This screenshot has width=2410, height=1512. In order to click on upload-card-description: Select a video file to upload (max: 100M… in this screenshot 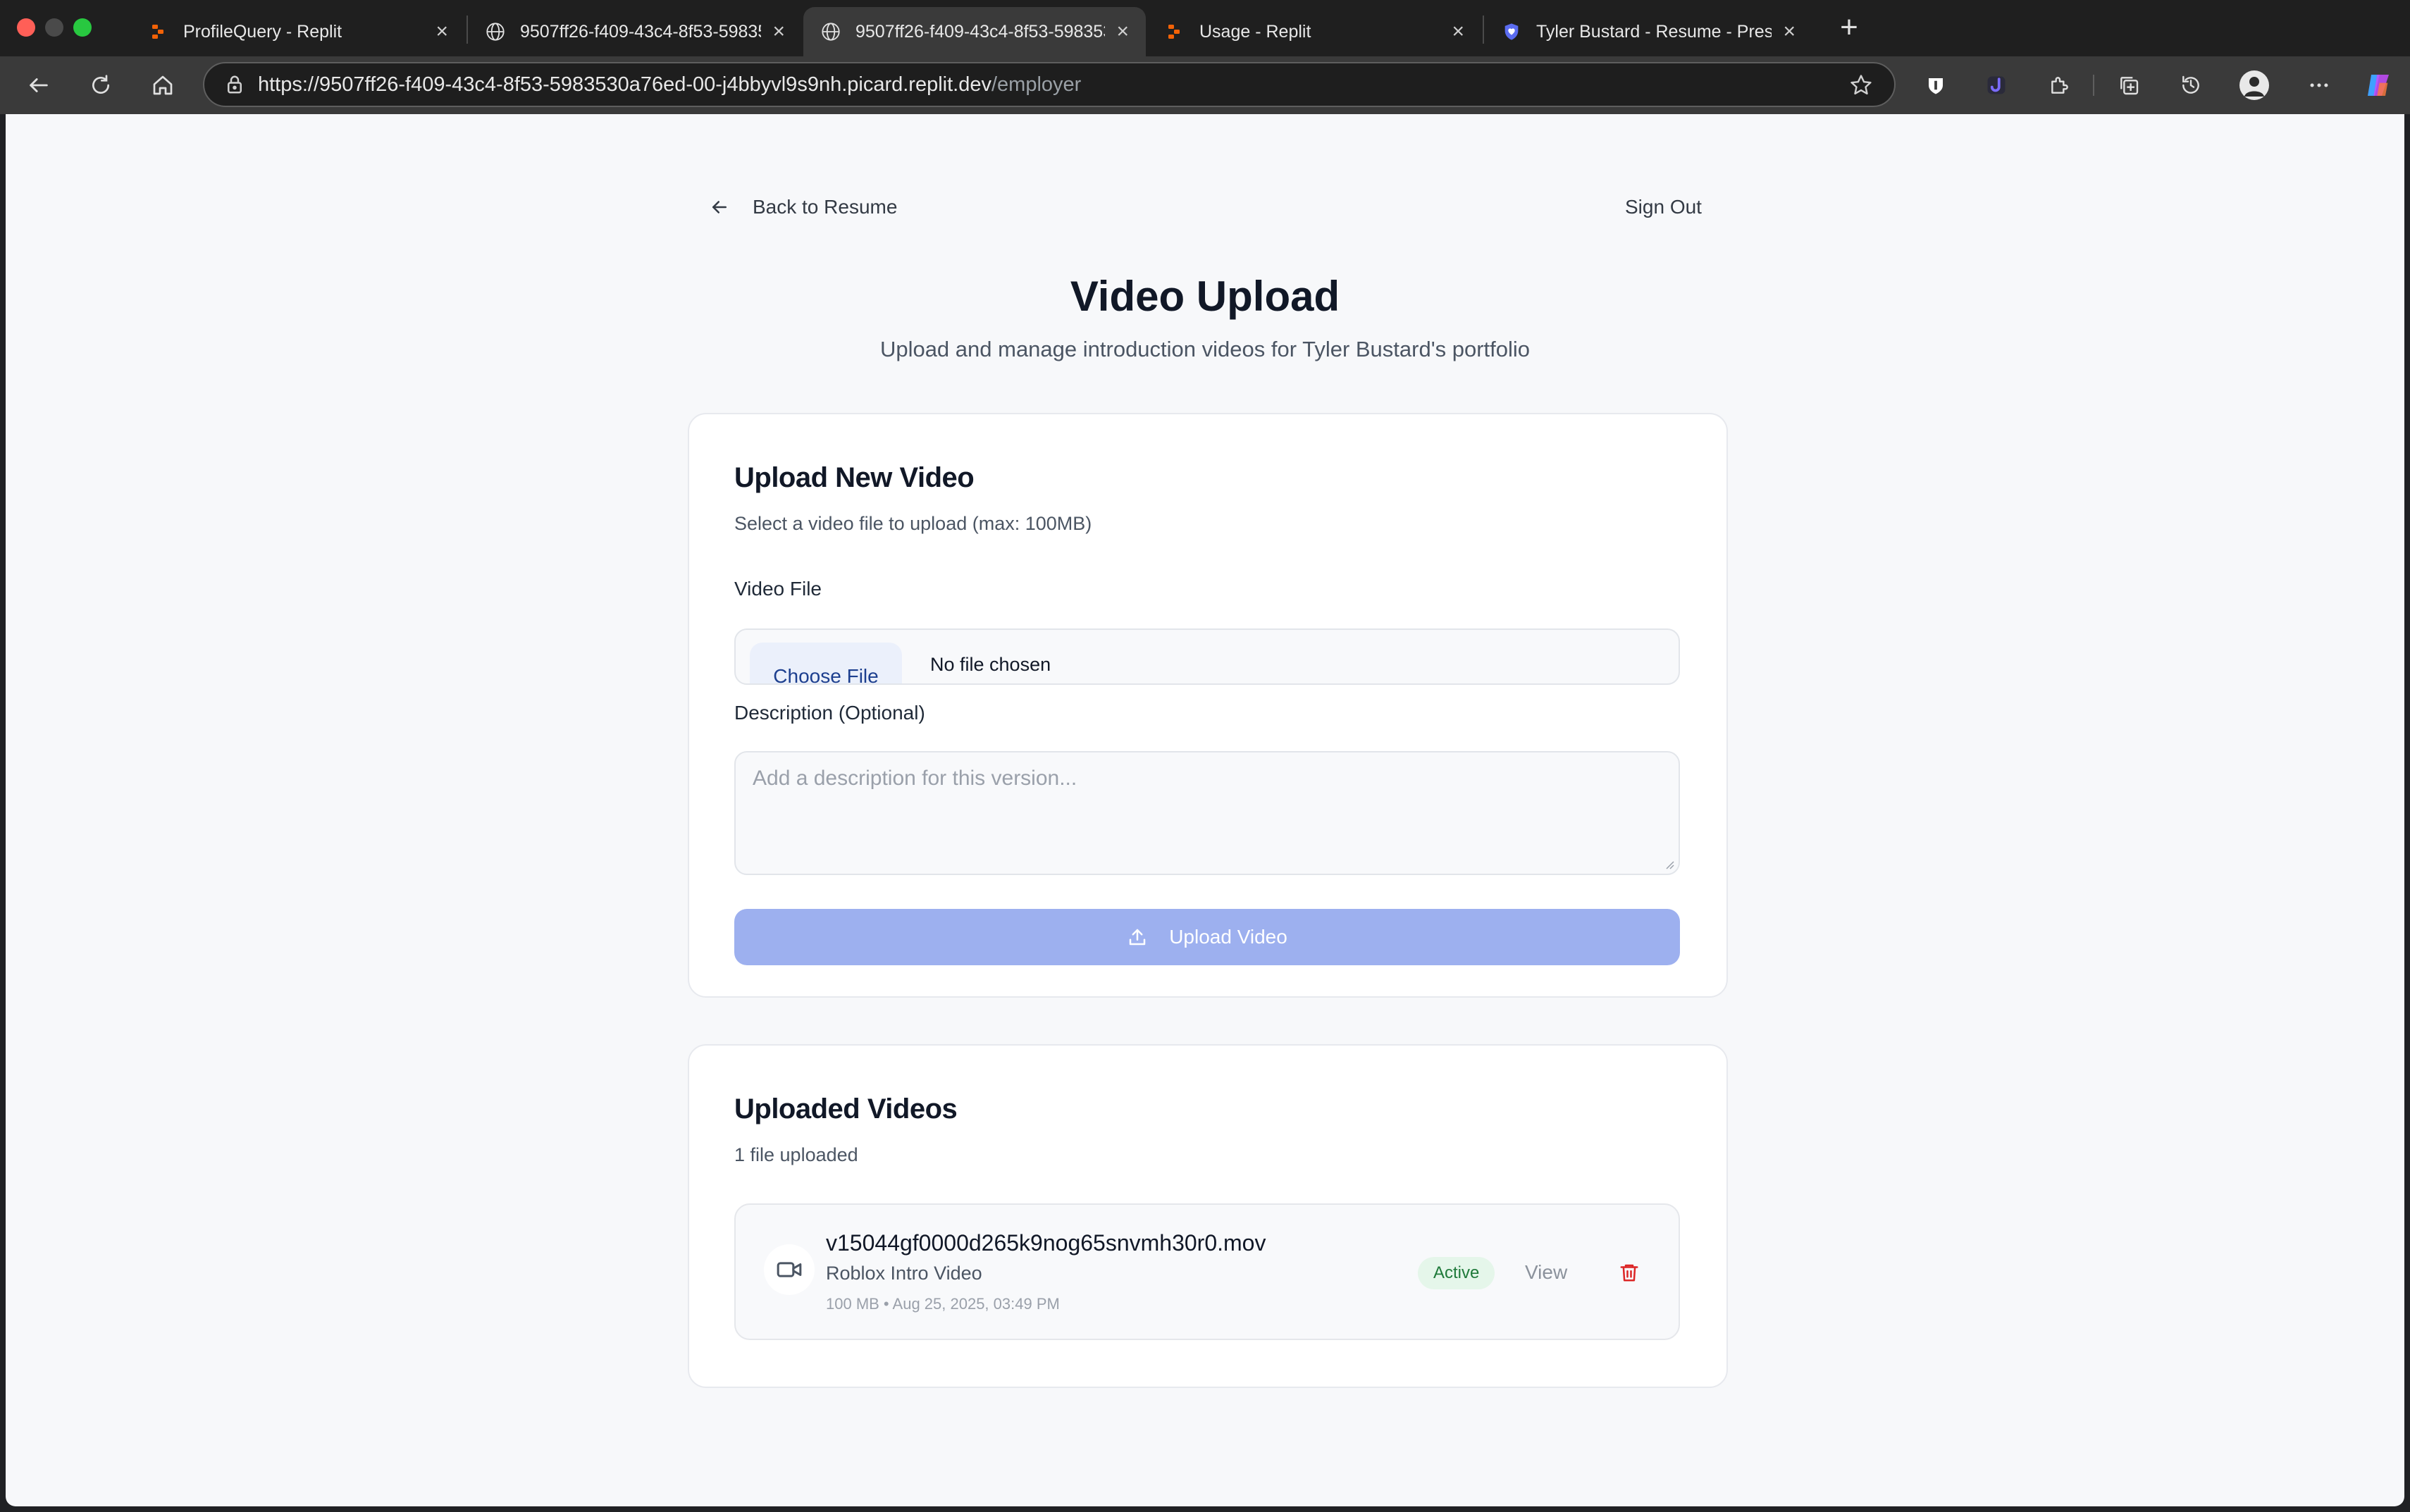, I will do `click(913, 523)`.